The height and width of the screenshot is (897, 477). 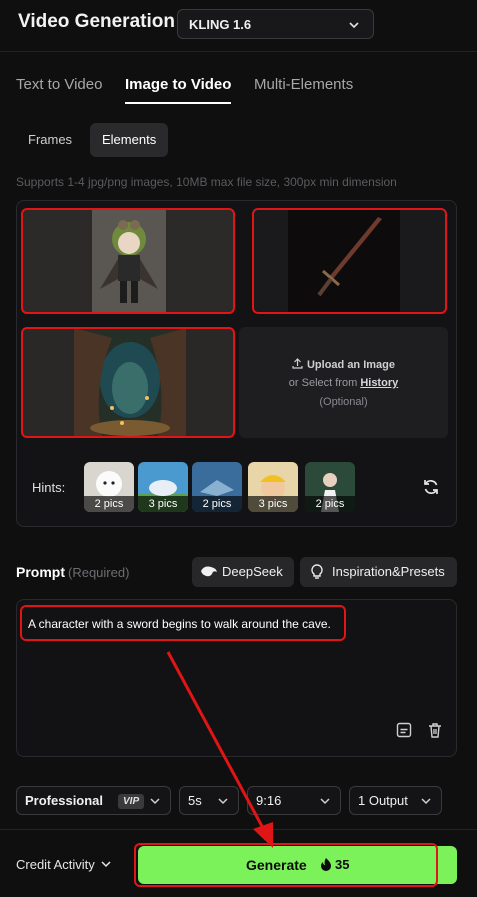 What do you see at coordinates (435, 730) in the screenshot?
I see `trash-icon` at bounding box center [435, 730].